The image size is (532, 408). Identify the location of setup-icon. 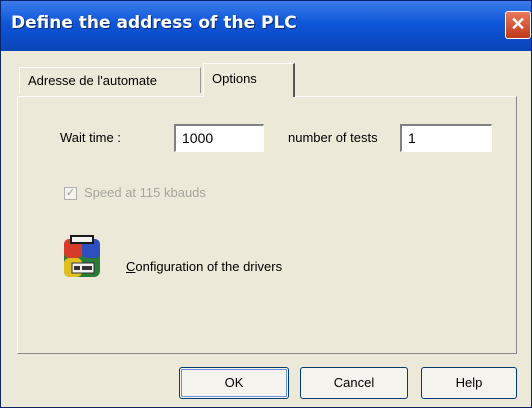
(82, 257).